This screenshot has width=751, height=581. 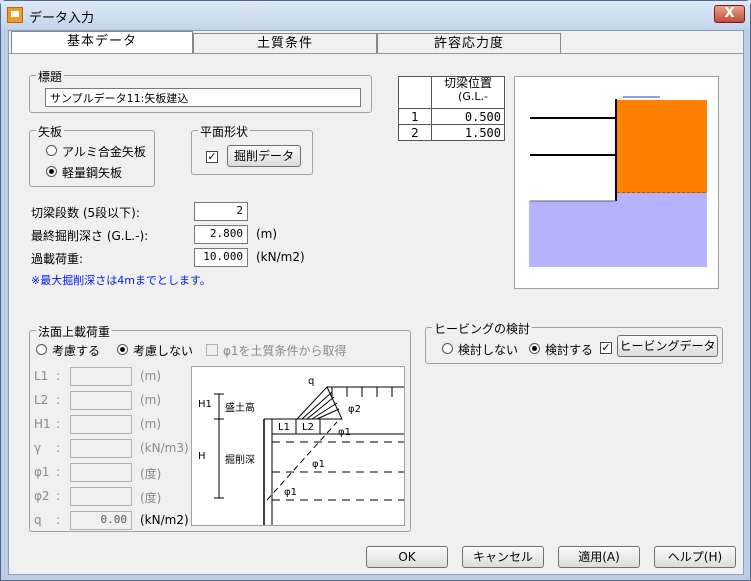 I want to click on radio-light-steel-label: 軽量鋼矢板, so click(x=92, y=173).